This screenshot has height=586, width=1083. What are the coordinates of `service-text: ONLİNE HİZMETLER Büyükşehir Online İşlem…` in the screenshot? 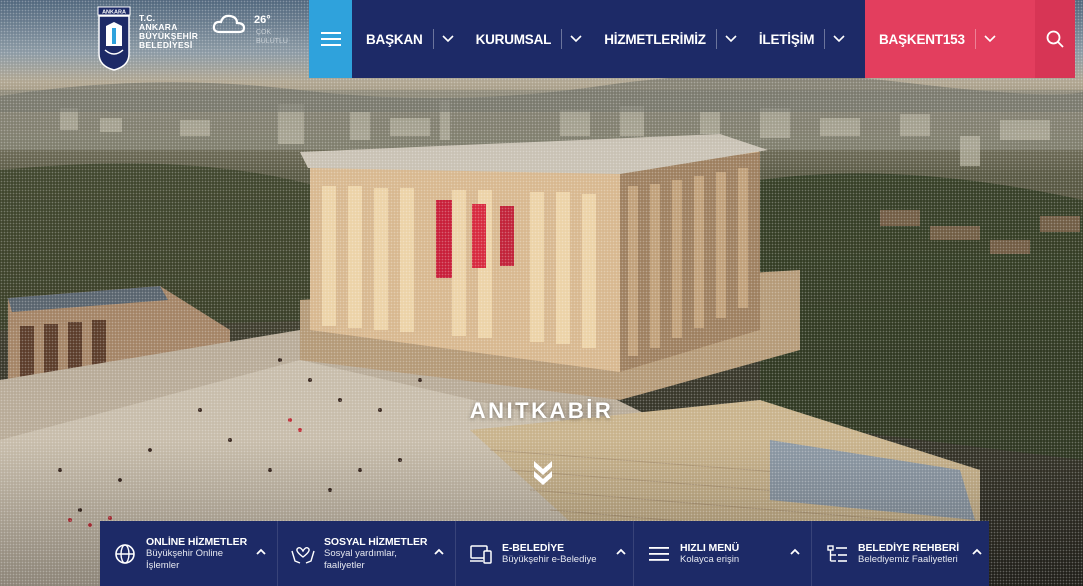 It's located at (196, 554).